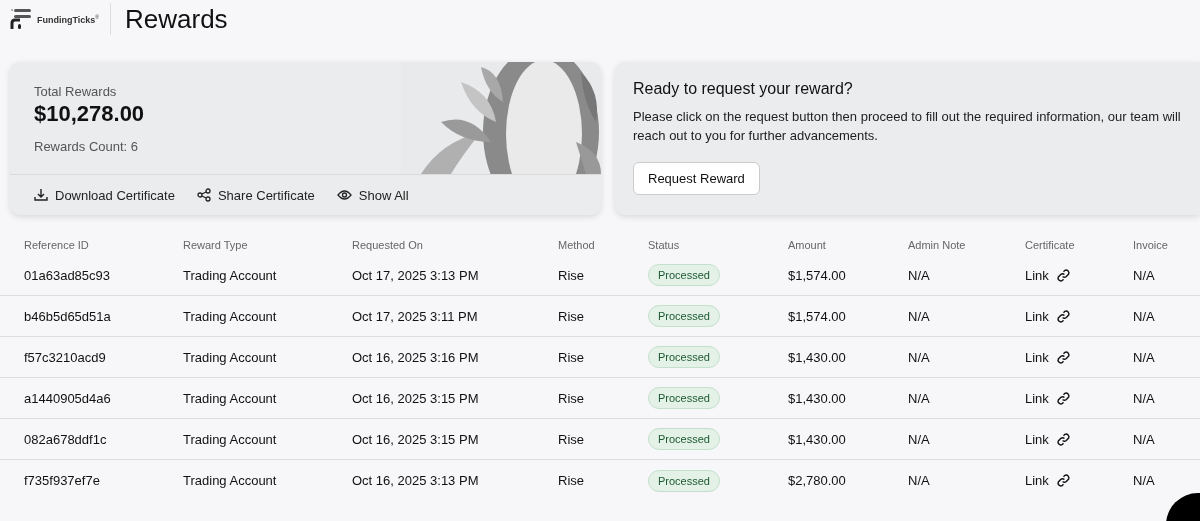 This screenshot has width=1200, height=521. Describe the element at coordinates (255, 195) in the screenshot. I see `action-button: Share Certificate` at that location.